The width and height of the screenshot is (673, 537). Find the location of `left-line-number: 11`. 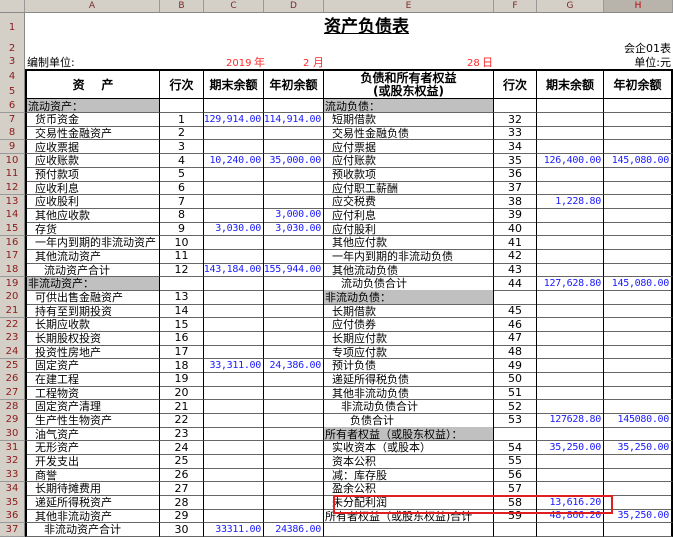

left-line-number: 11 is located at coordinates (182, 256).